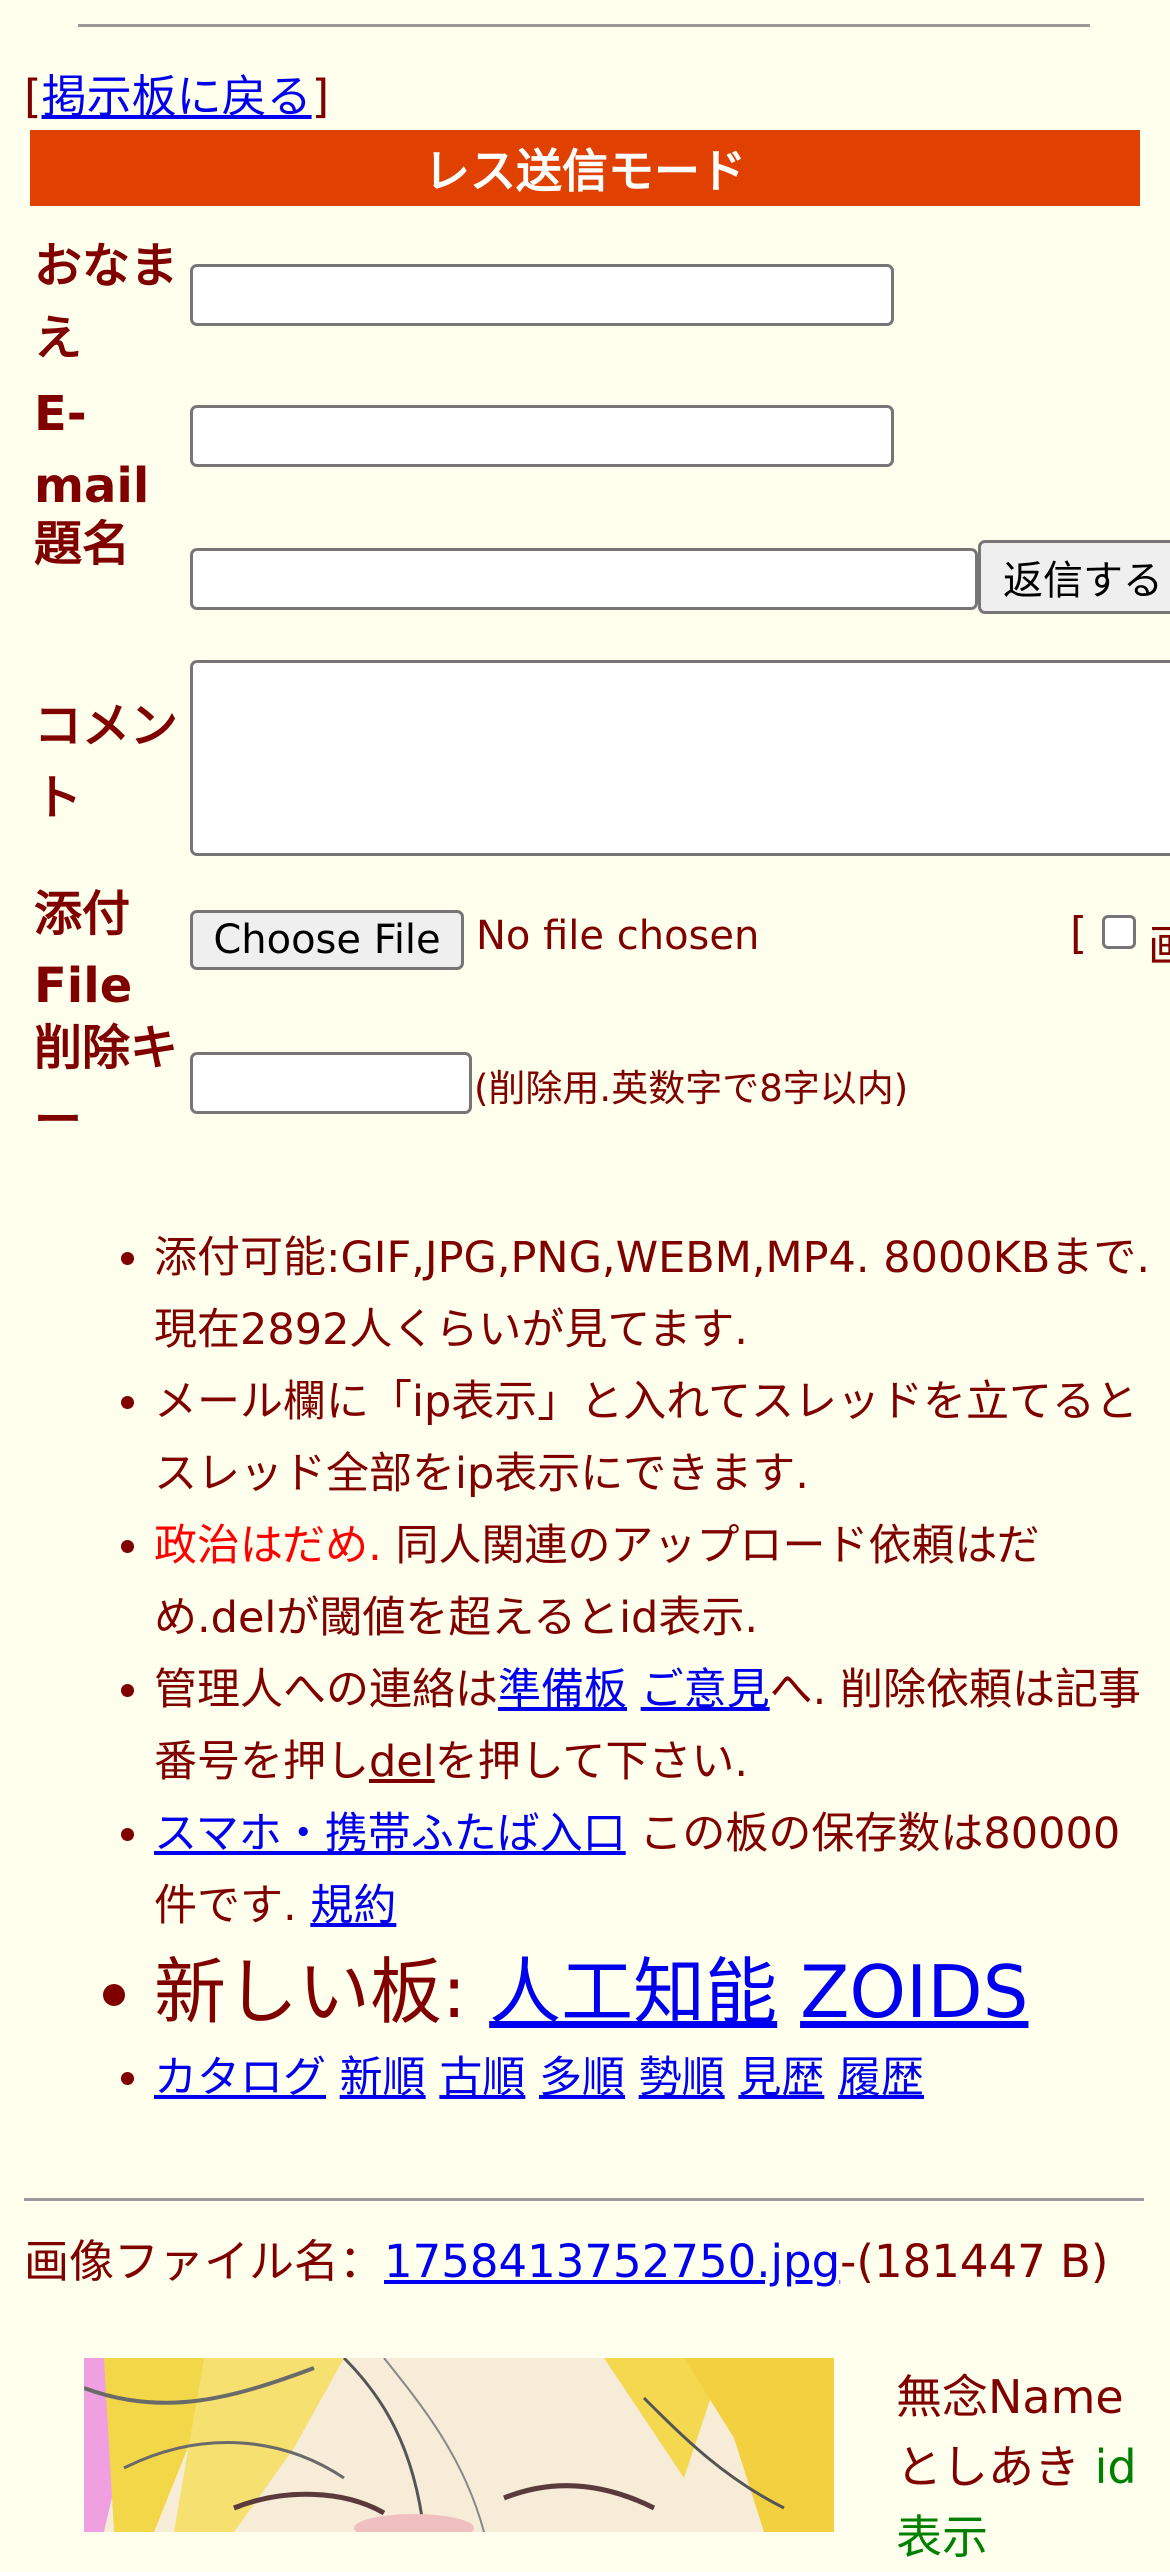 This screenshot has height=2572, width=1170. What do you see at coordinates (1159, 942) in the screenshot?
I see `image-option-label: 画` at bounding box center [1159, 942].